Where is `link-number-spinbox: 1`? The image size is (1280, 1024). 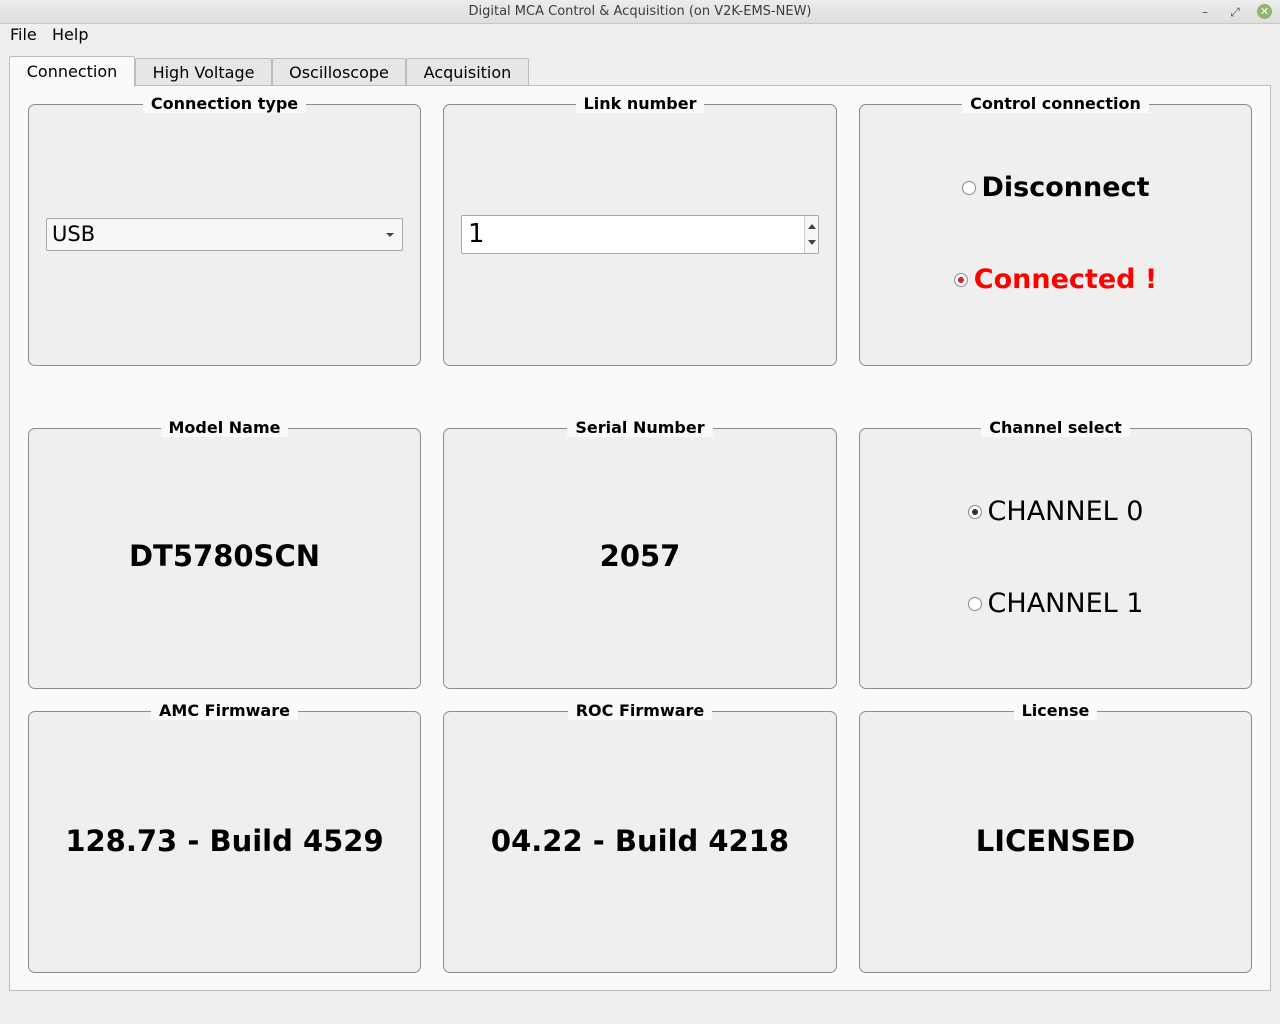 link-number-spinbox: 1 is located at coordinates (640, 234).